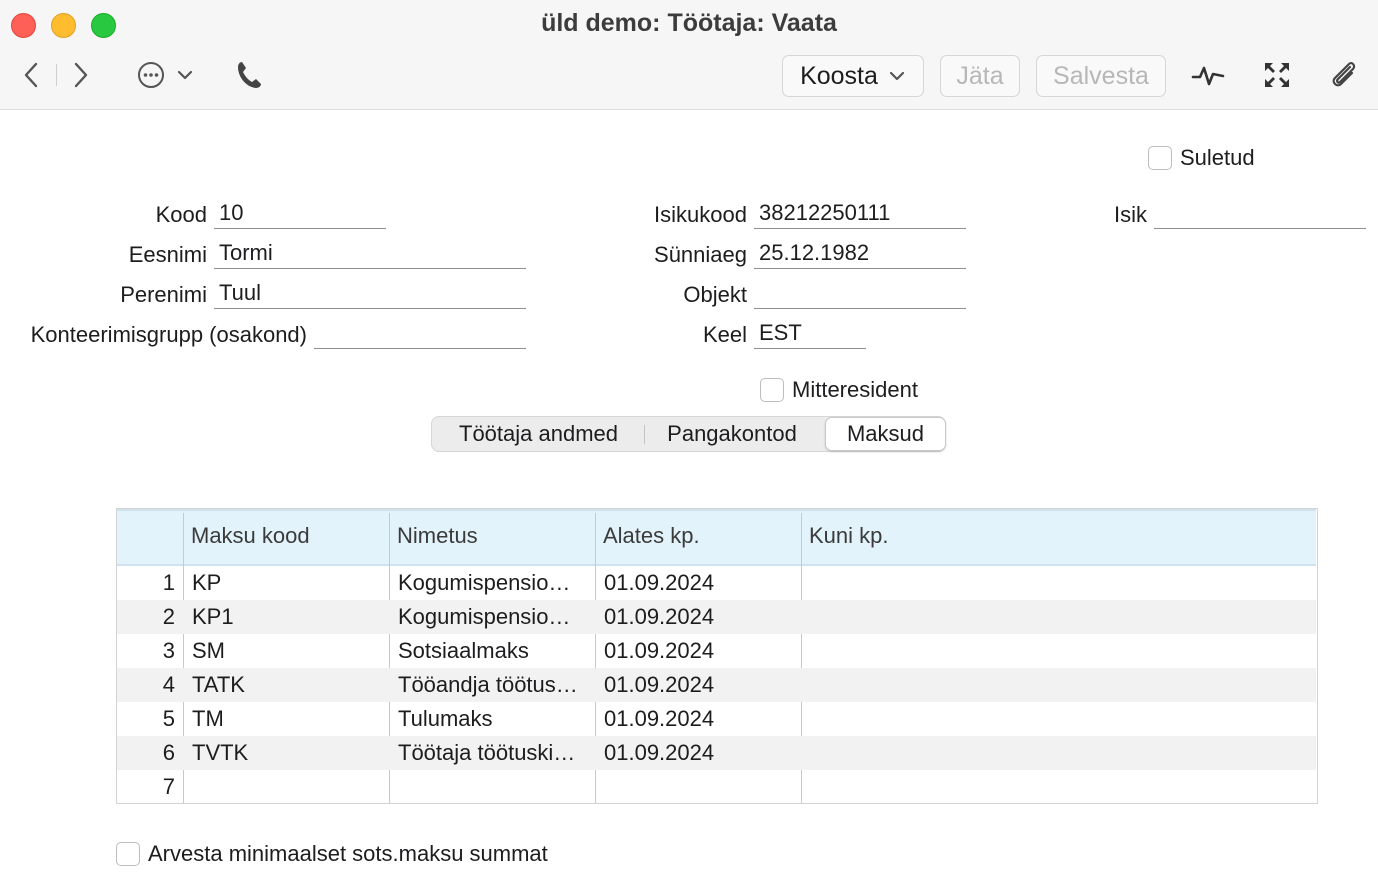  What do you see at coordinates (699, 787) in the screenshot?
I see `alates-cell` at bounding box center [699, 787].